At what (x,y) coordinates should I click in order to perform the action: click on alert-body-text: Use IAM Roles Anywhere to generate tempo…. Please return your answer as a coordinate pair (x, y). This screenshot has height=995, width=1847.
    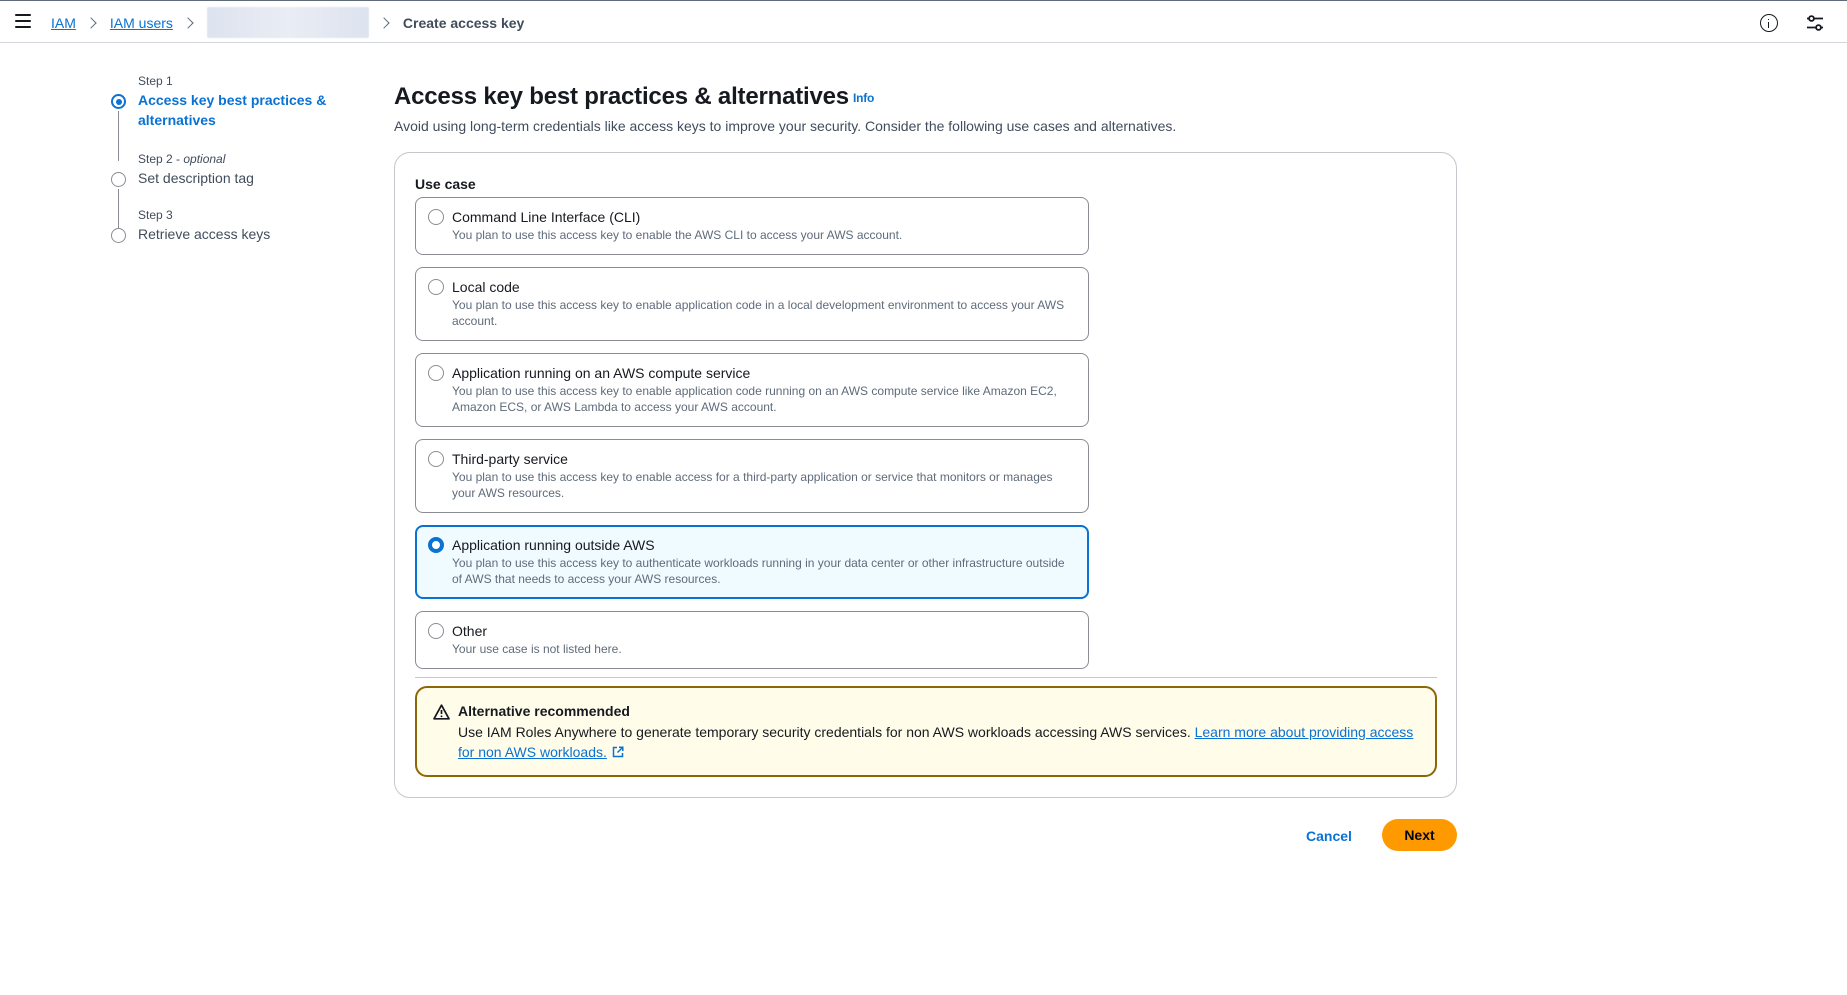
    Looking at the image, I should click on (826, 732).